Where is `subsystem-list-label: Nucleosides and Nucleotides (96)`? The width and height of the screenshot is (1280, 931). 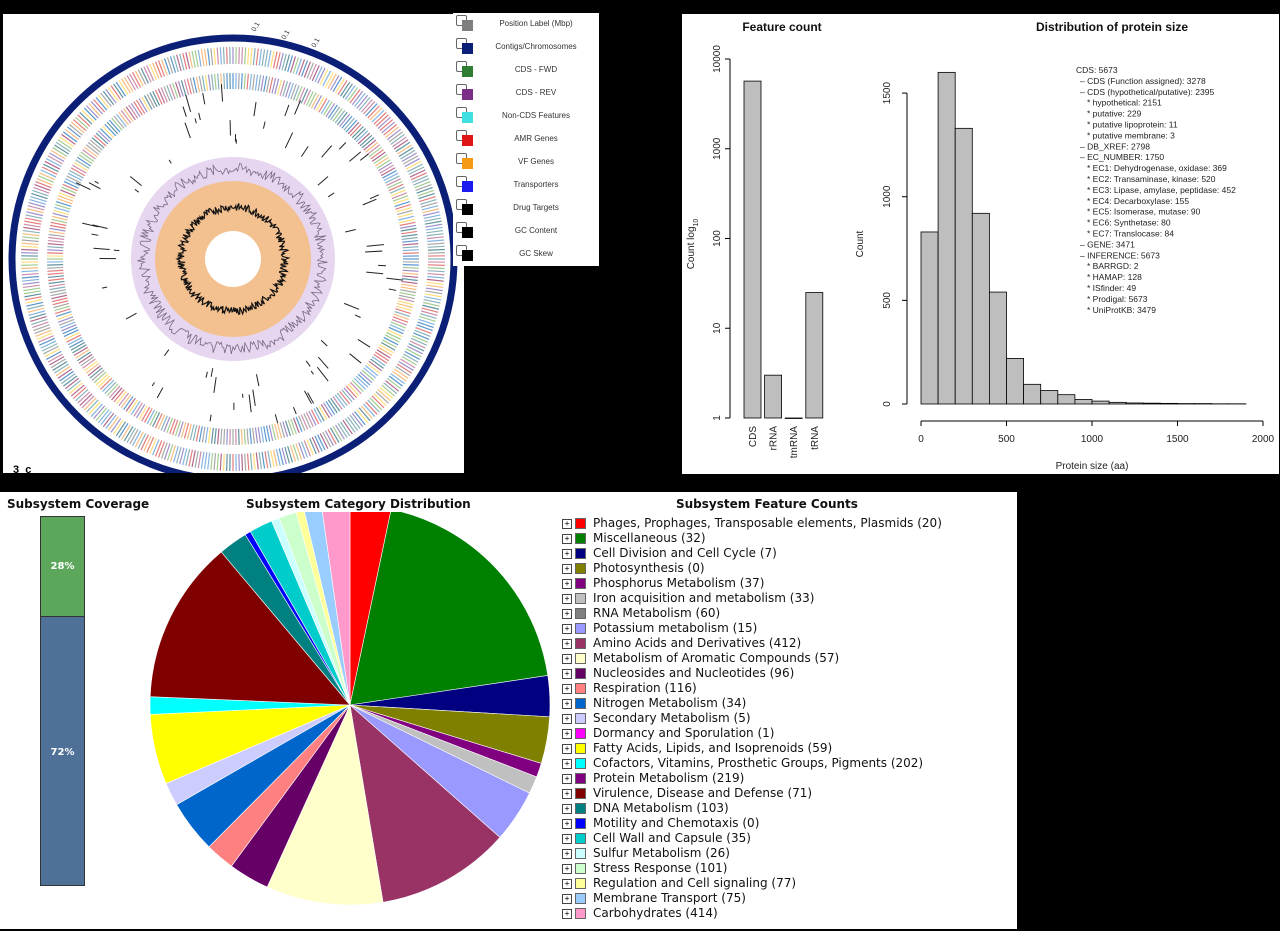 subsystem-list-label: Nucleosides and Nucleotides (96) is located at coordinates (694, 673).